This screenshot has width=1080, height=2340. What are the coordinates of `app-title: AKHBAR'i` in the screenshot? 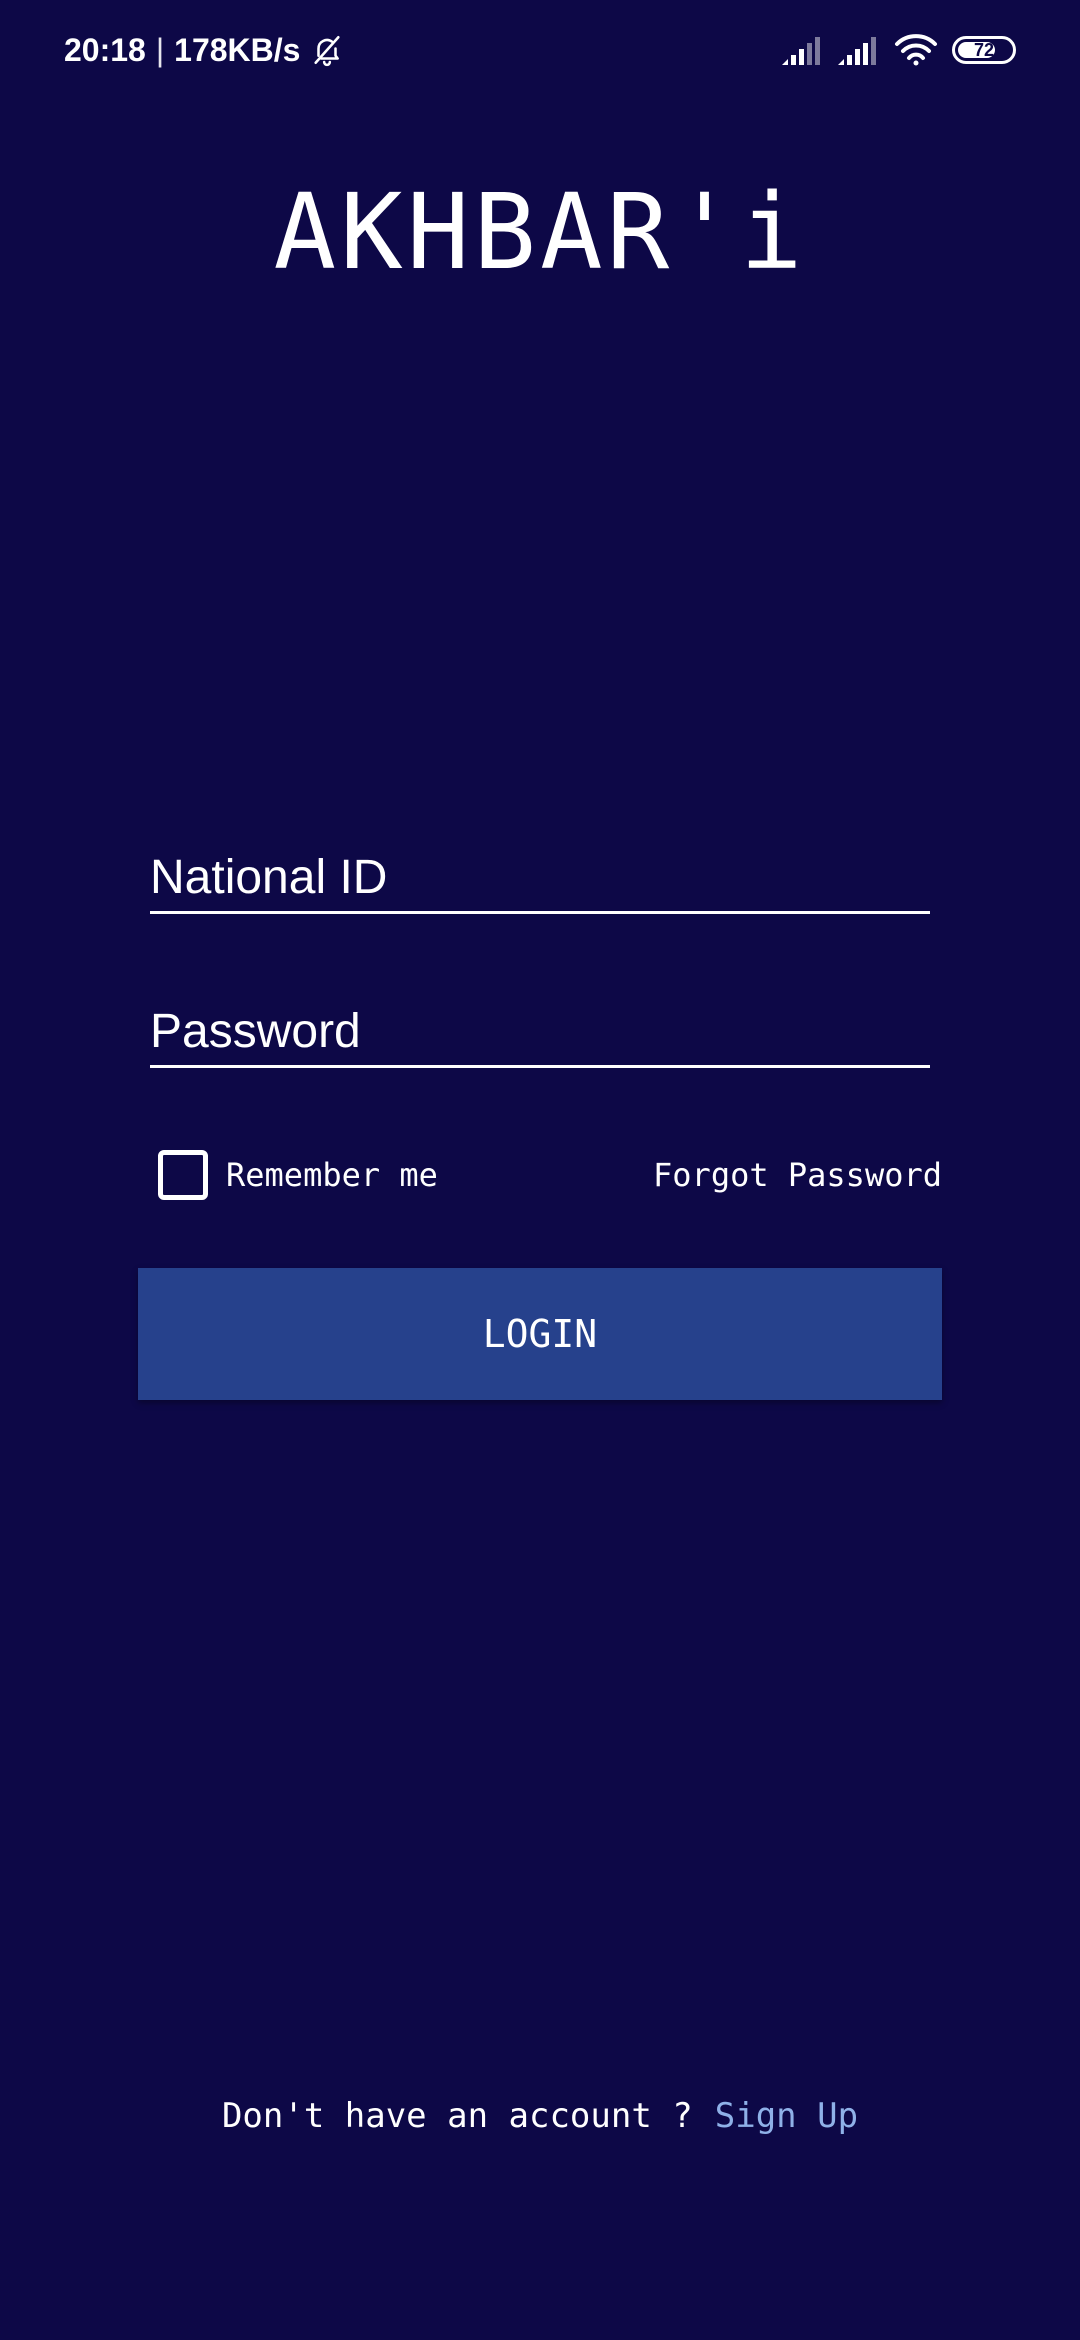 It's located at (540, 232).